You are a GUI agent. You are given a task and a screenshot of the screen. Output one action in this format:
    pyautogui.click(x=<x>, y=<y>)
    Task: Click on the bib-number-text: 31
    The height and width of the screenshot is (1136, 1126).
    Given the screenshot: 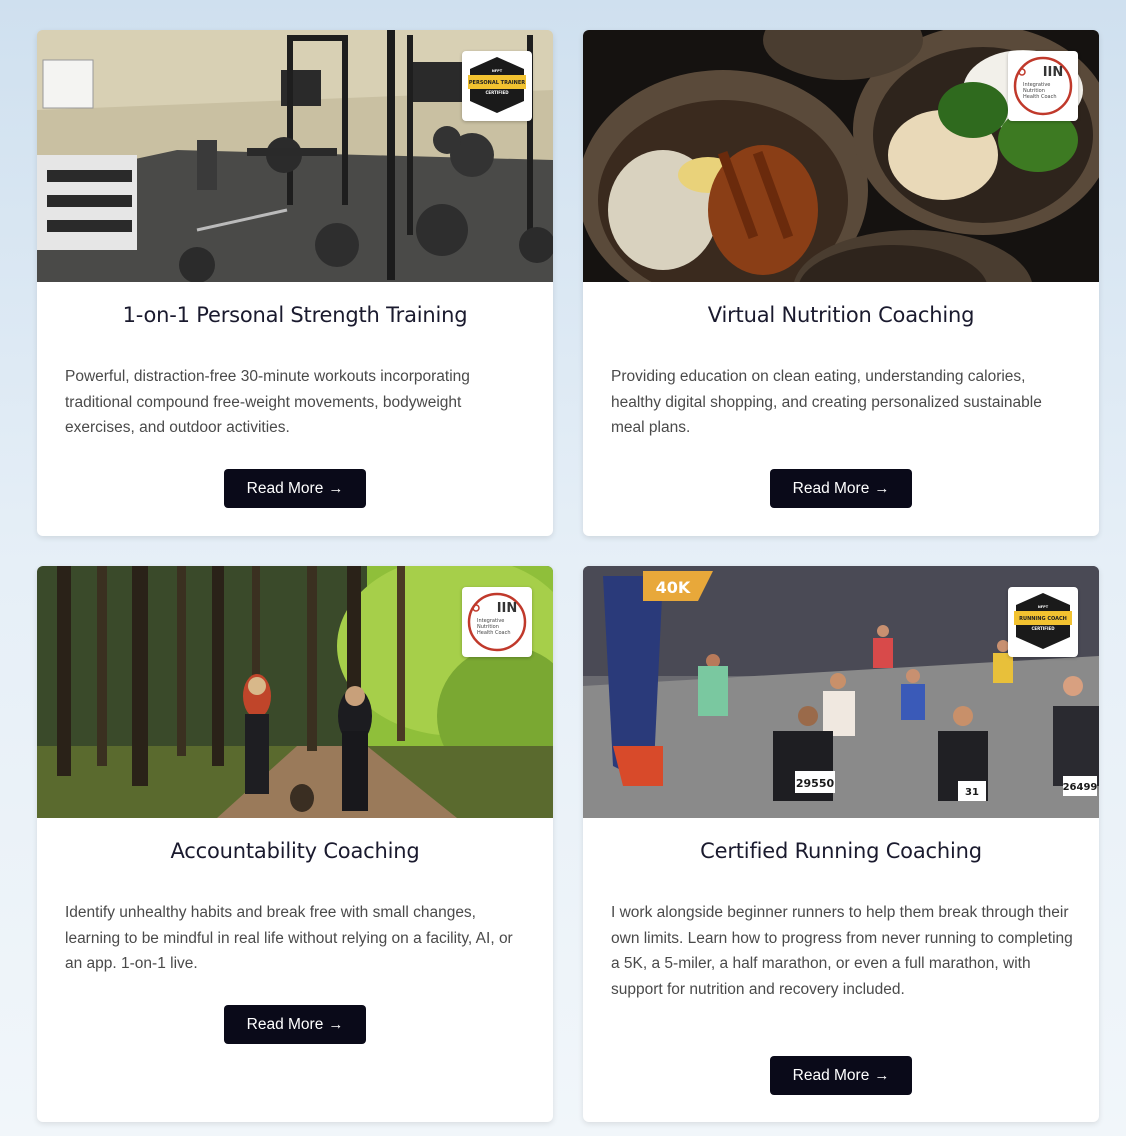 What is the action you would take?
    pyautogui.click(x=972, y=792)
    